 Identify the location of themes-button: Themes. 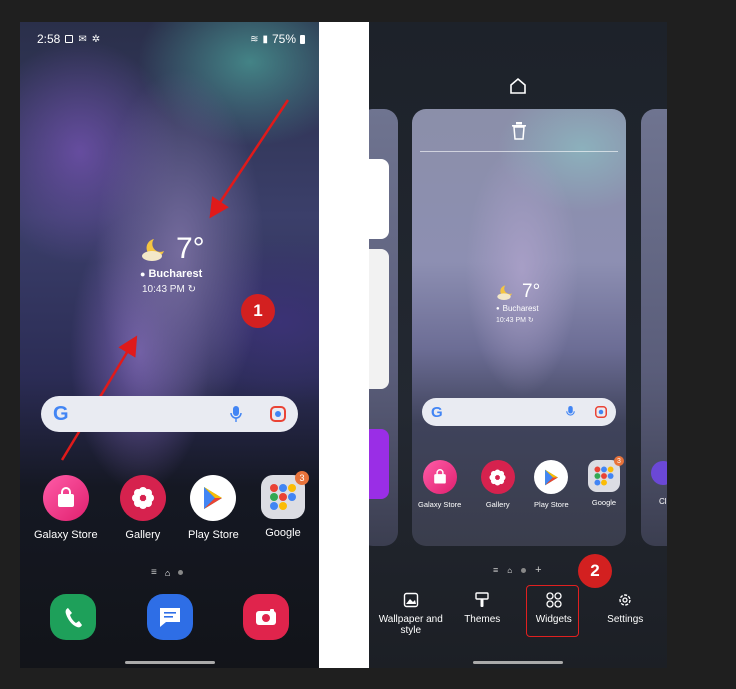
(482, 608).